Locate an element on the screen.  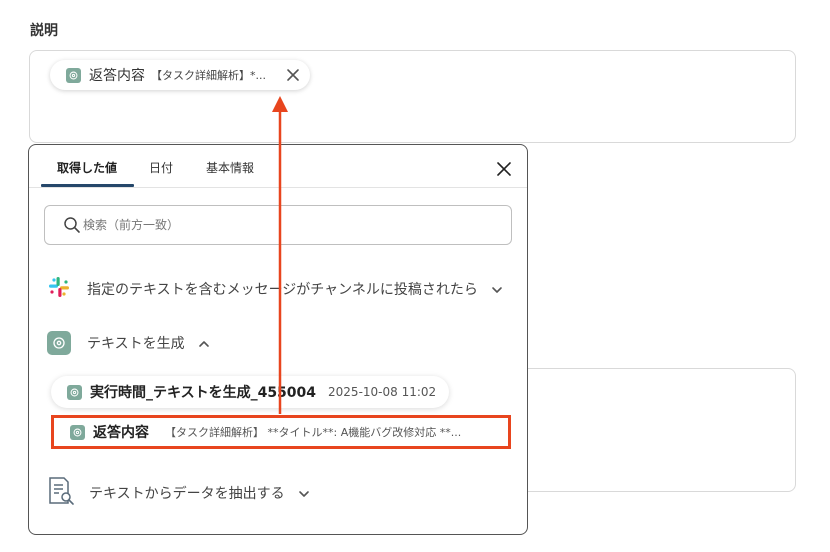
search-icon is located at coordinates (72, 225).